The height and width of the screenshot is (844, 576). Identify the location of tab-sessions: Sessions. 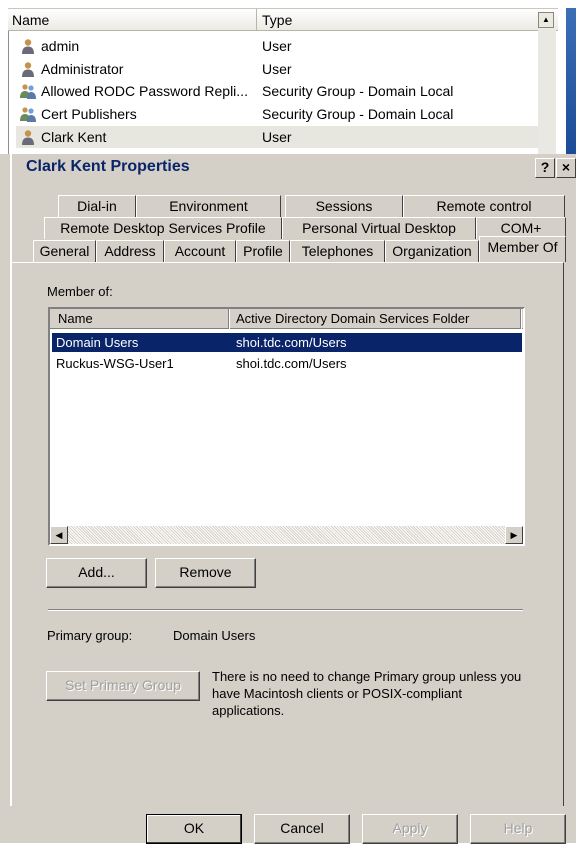
(344, 206).